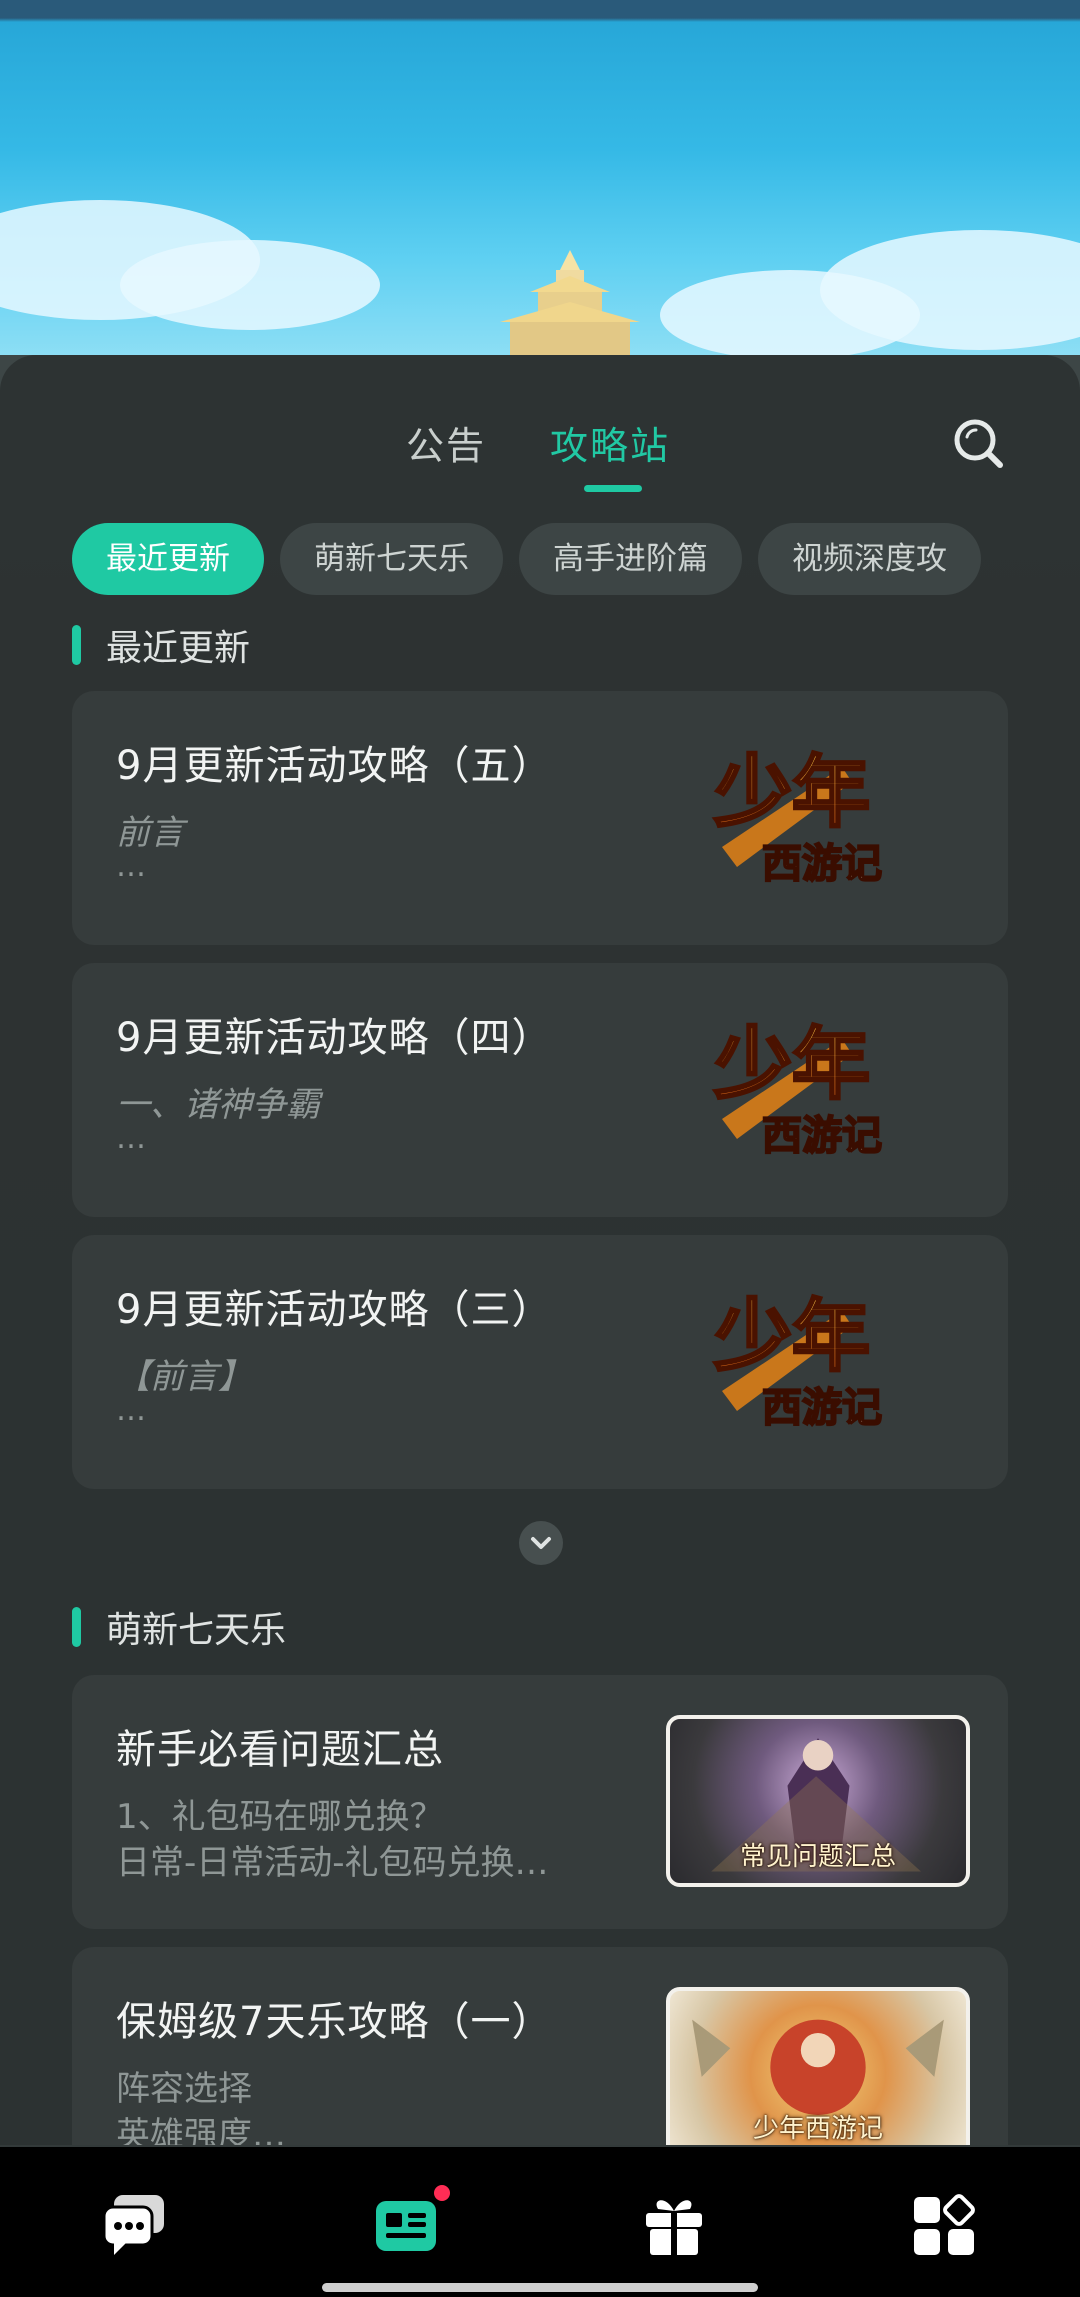 Image resolution: width=1080 pixels, height=2297 pixels. What do you see at coordinates (391, 559) in the screenshot?
I see `chip-newbie-seven-days: 萌新七天乐` at bounding box center [391, 559].